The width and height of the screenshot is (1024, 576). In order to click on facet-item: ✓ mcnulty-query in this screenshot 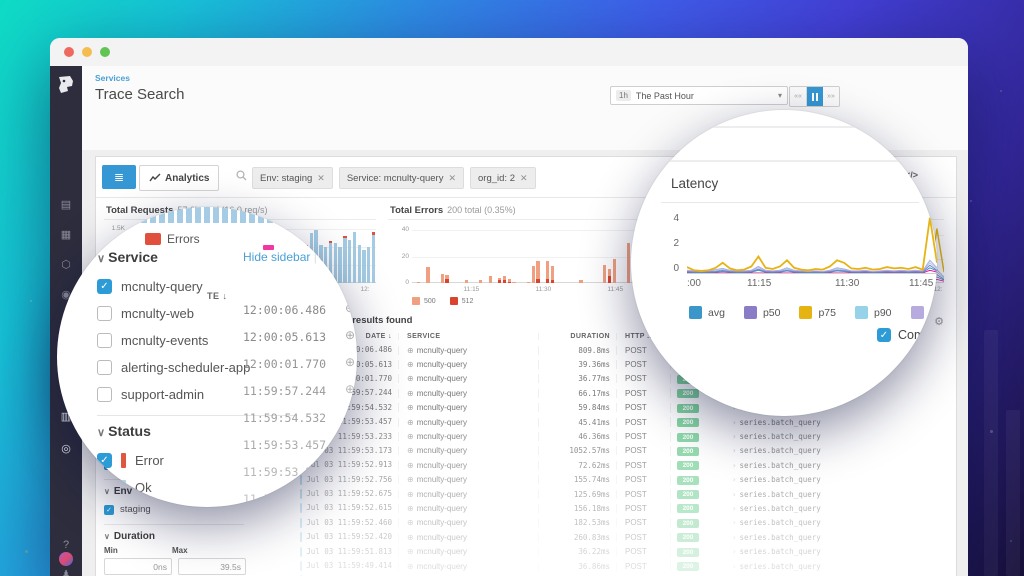, I will do `click(197, 286)`.